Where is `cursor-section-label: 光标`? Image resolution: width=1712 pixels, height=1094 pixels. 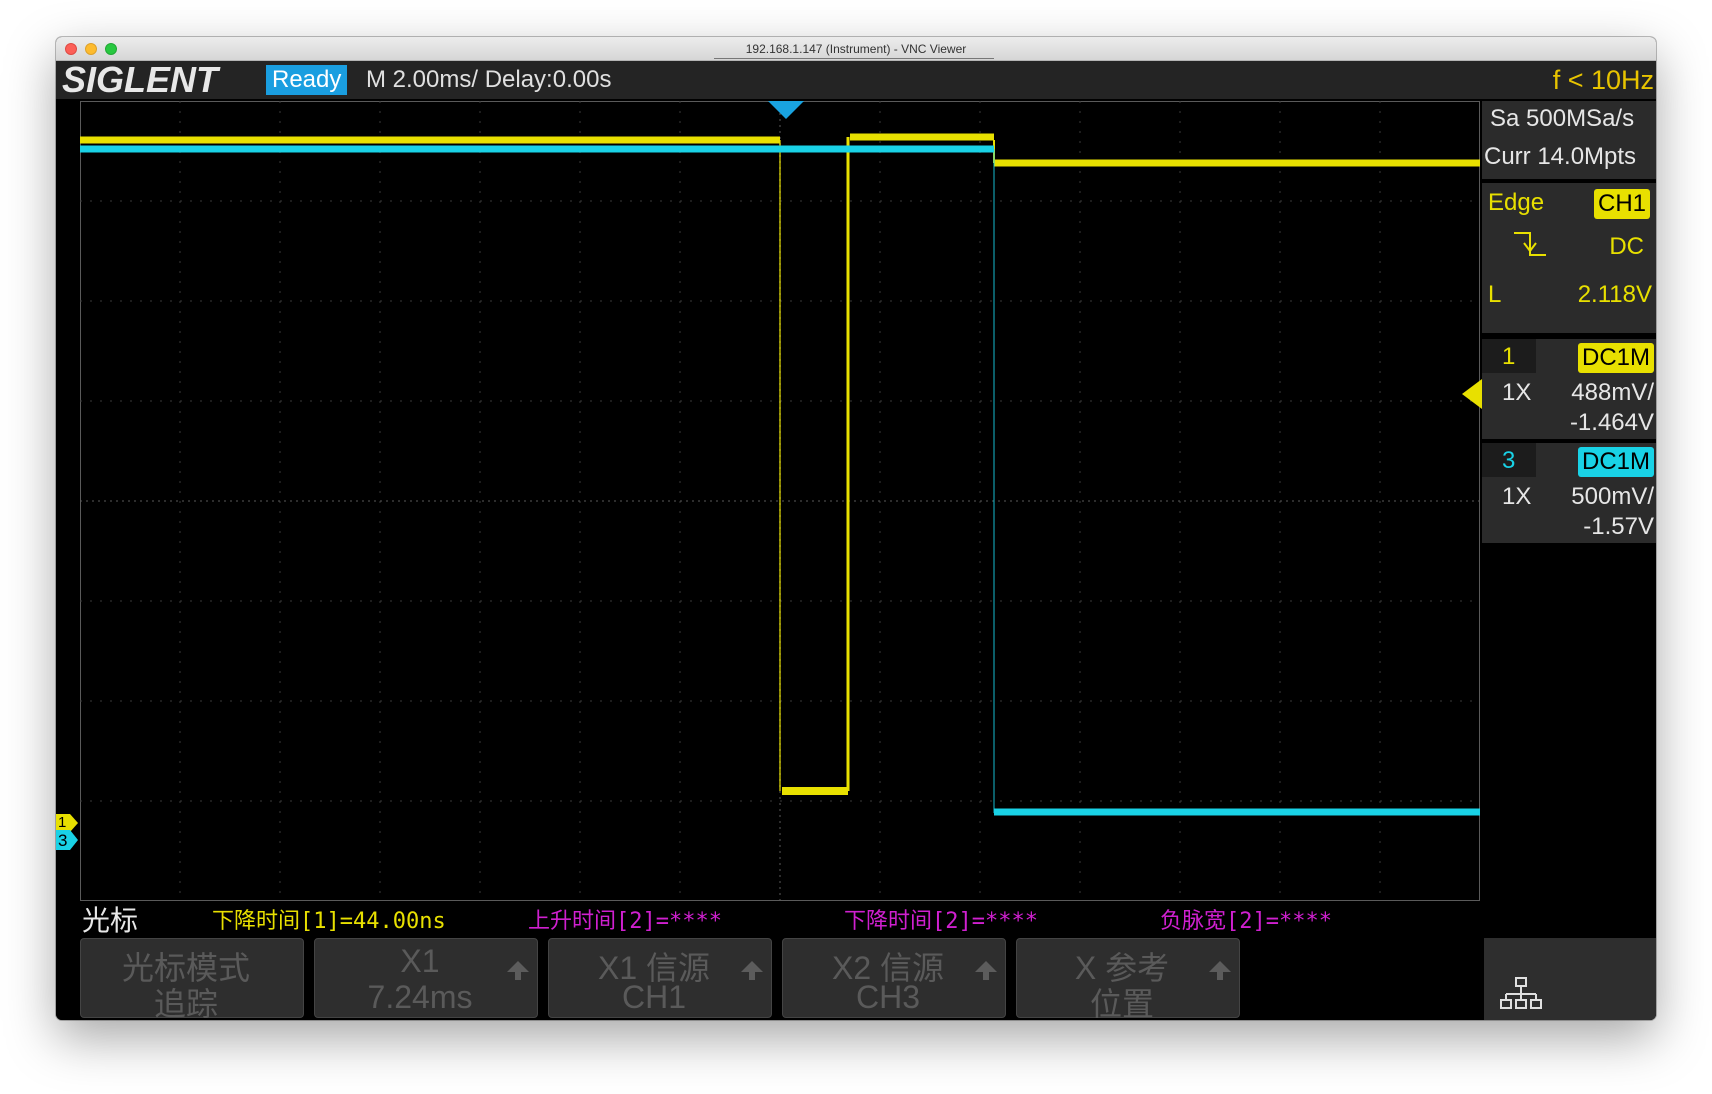 cursor-section-label: 光标 is located at coordinates (110, 920).